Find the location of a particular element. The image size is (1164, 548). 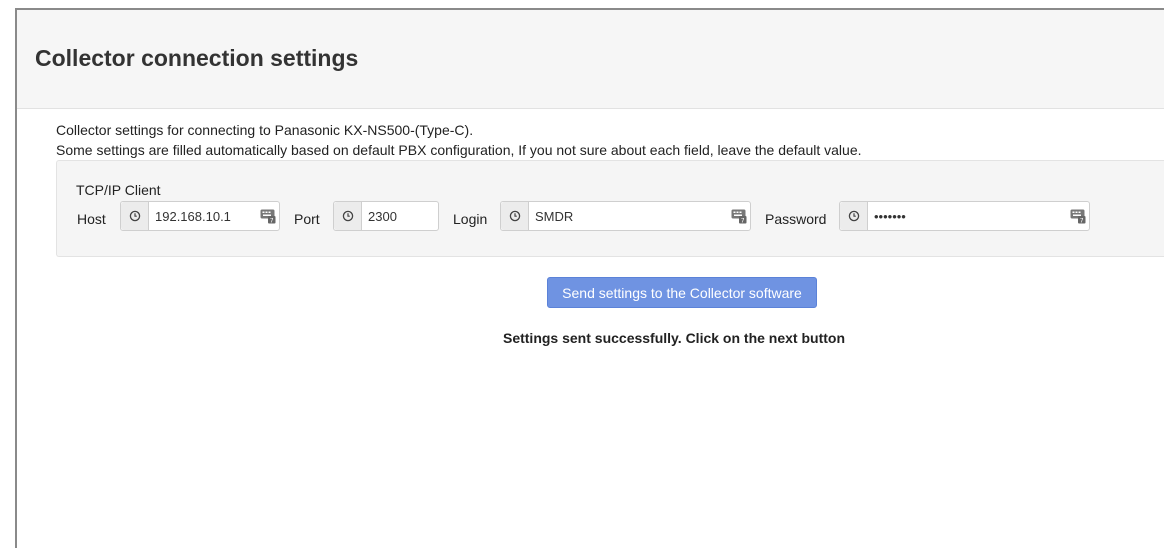

login-input is located at coordinates (628, 216).